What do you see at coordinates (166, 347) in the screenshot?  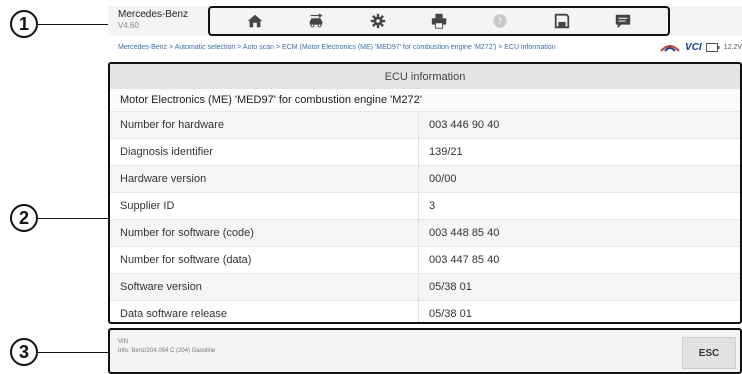 I see `vehicle-info: VIN Info: Benz/204.054 C (204) Gasoline` at bounding box center [166, 347].